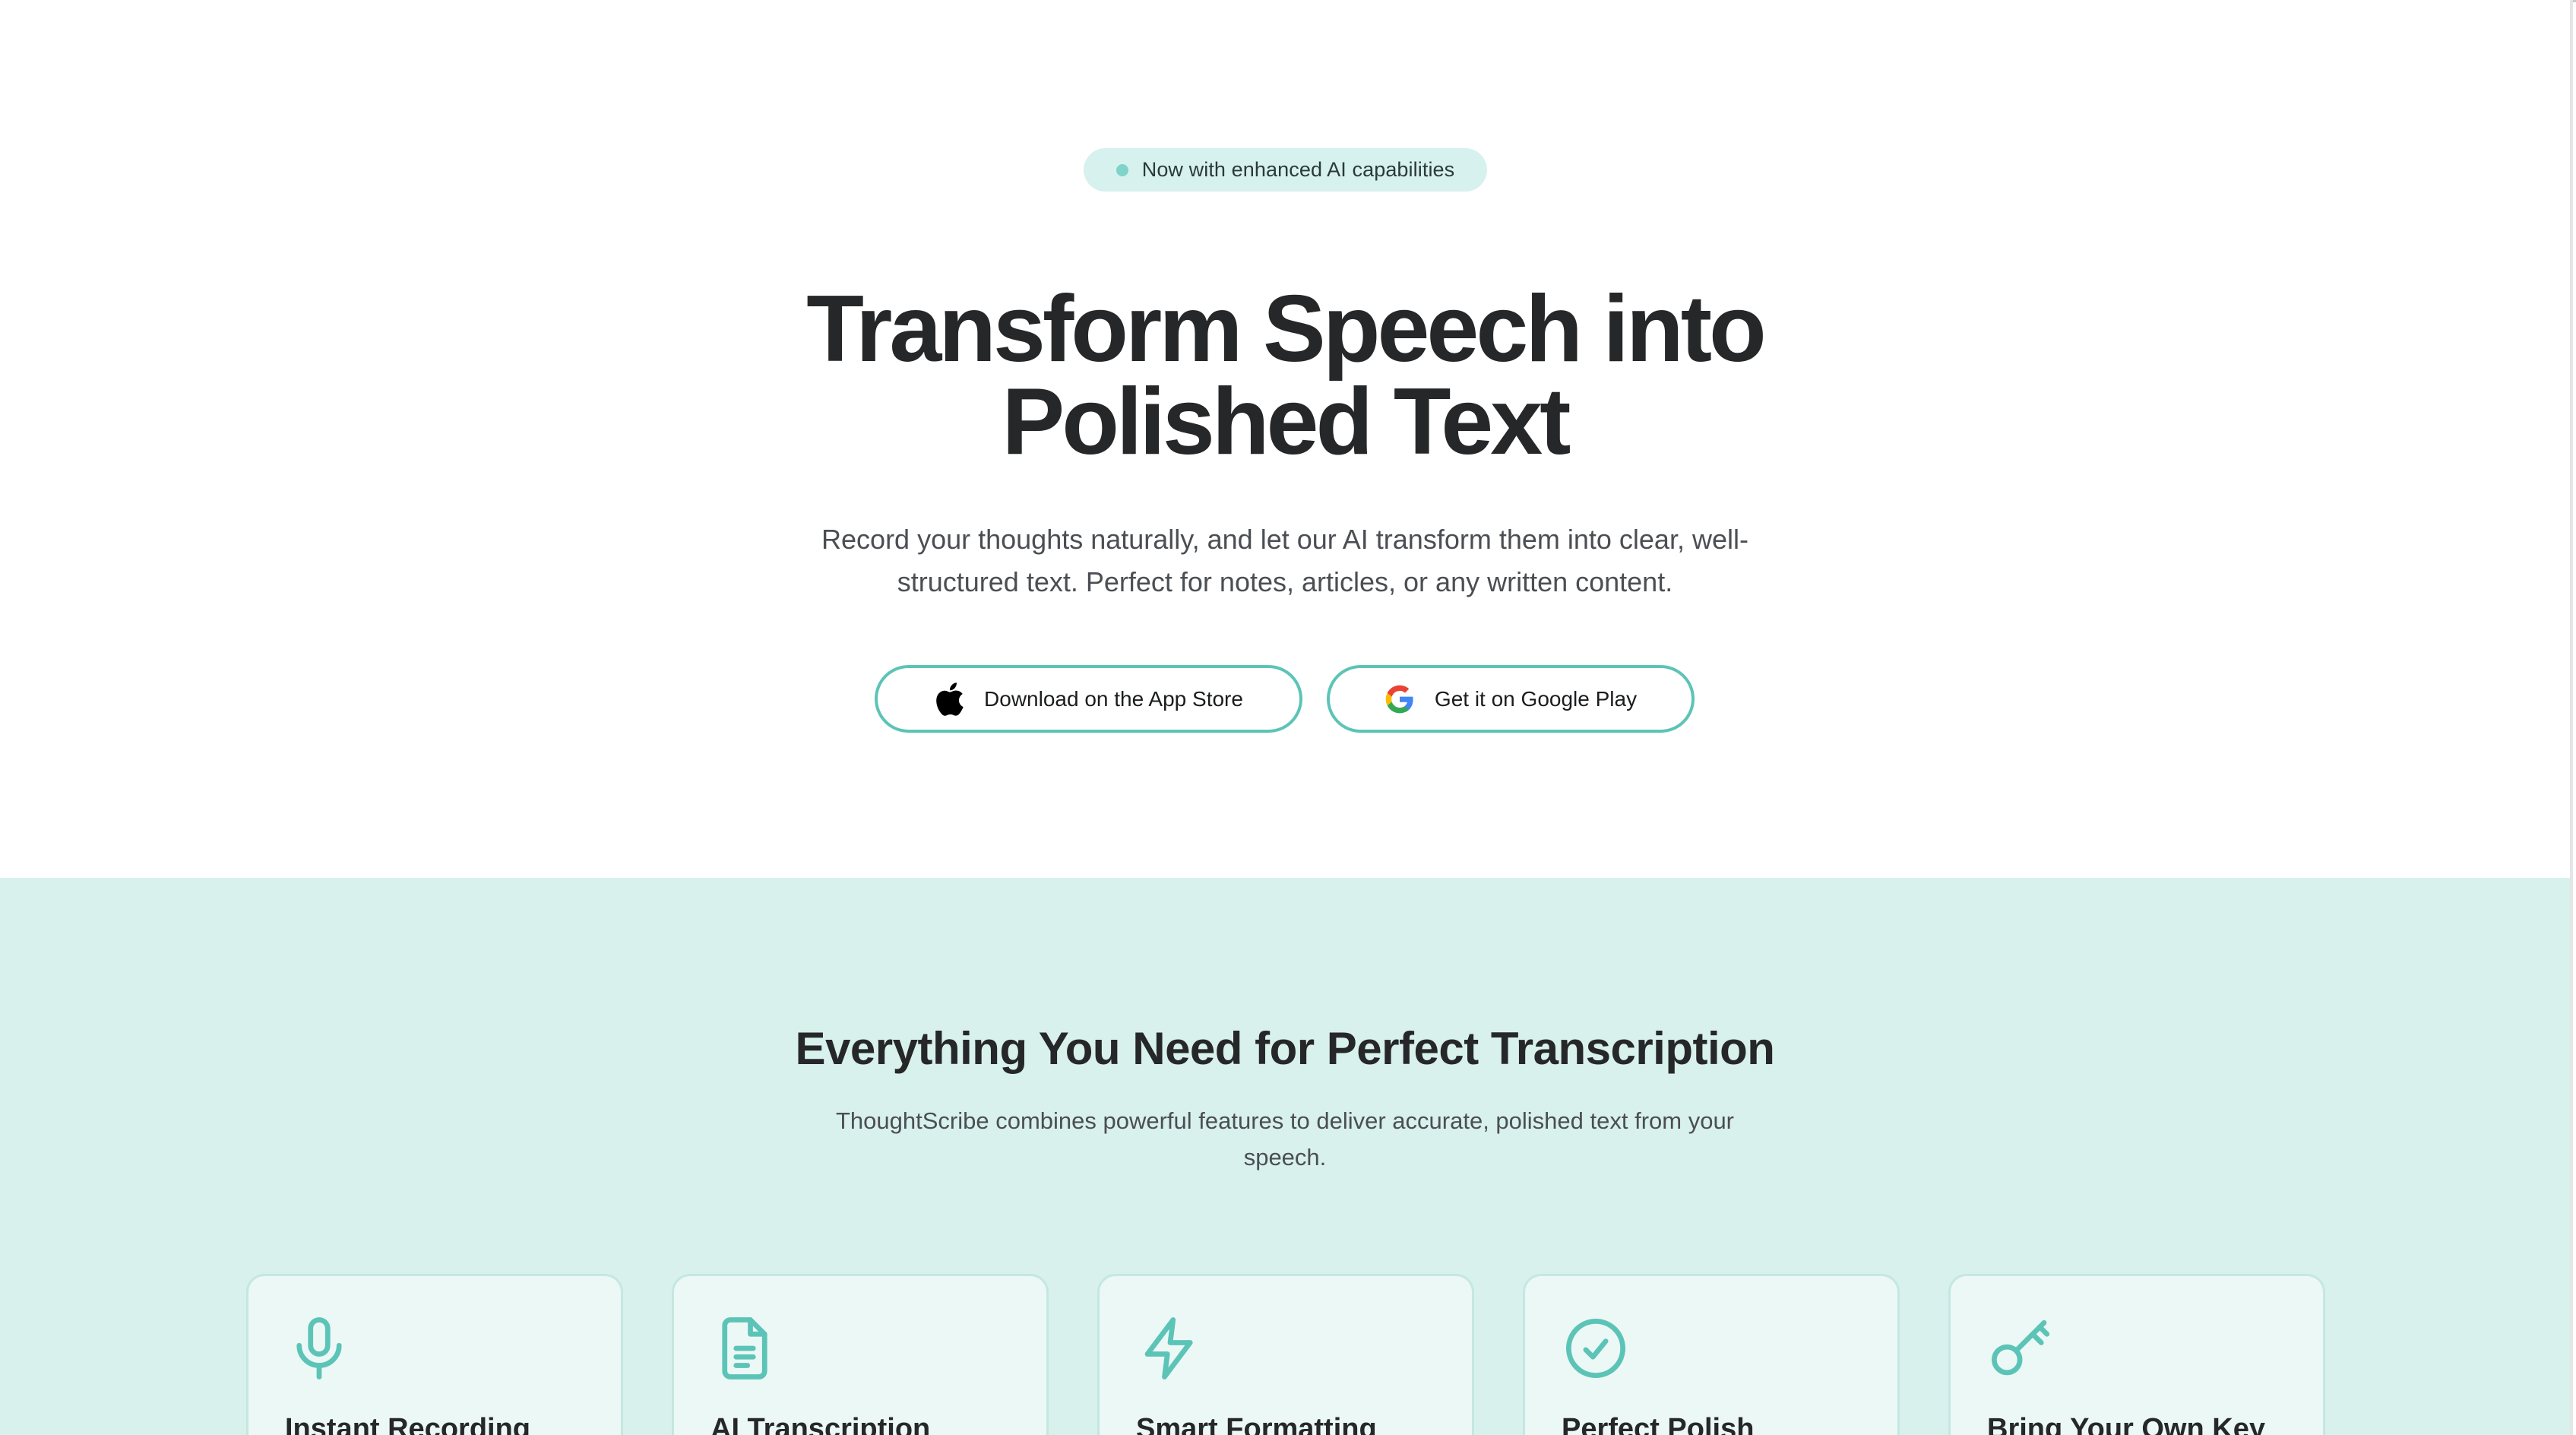 Image resolution: width=2576 pixels, height=1435 pixels. I want to click on feature-card-title: Perfect Polish, so click(1659, 1424).